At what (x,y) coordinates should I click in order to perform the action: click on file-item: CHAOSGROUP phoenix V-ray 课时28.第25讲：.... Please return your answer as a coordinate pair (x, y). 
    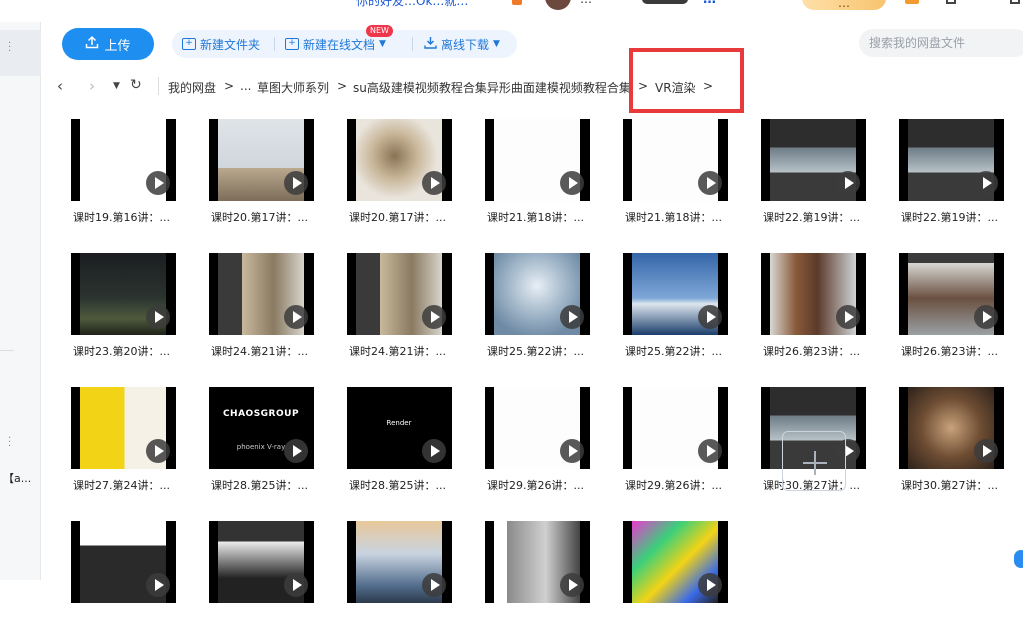
    Looking at the image, I should click on (246, 433).